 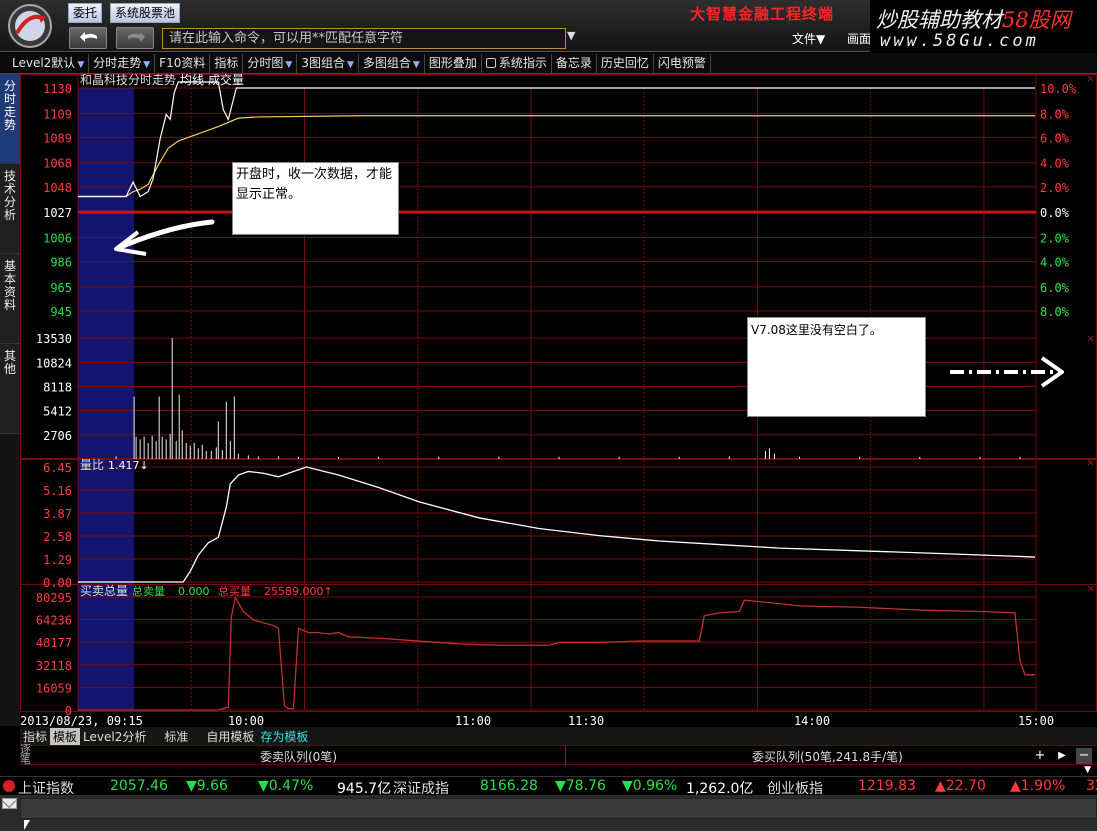 What do you see at coordinates (315, 198) in the screenshot?
I see `open-data-note: 开盘时，收一次数据，才能显示正常。` at bounding box center [315, 198].